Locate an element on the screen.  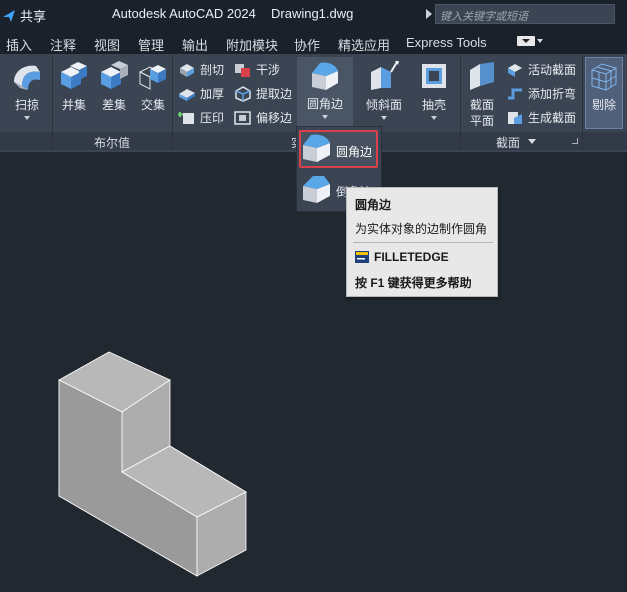
document-title: Drawing1.dwg is located at coordinates (312, 13).